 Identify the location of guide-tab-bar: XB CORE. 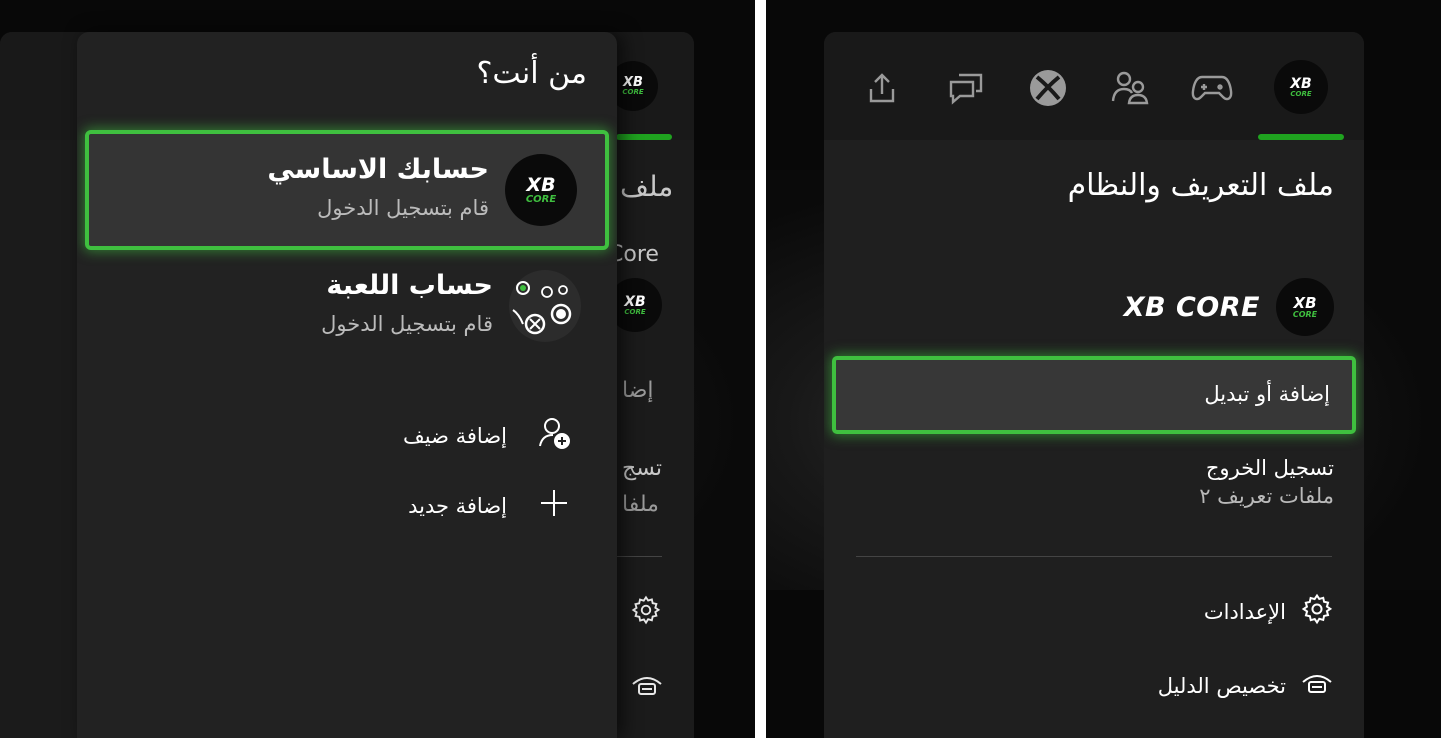
(1094, 86).